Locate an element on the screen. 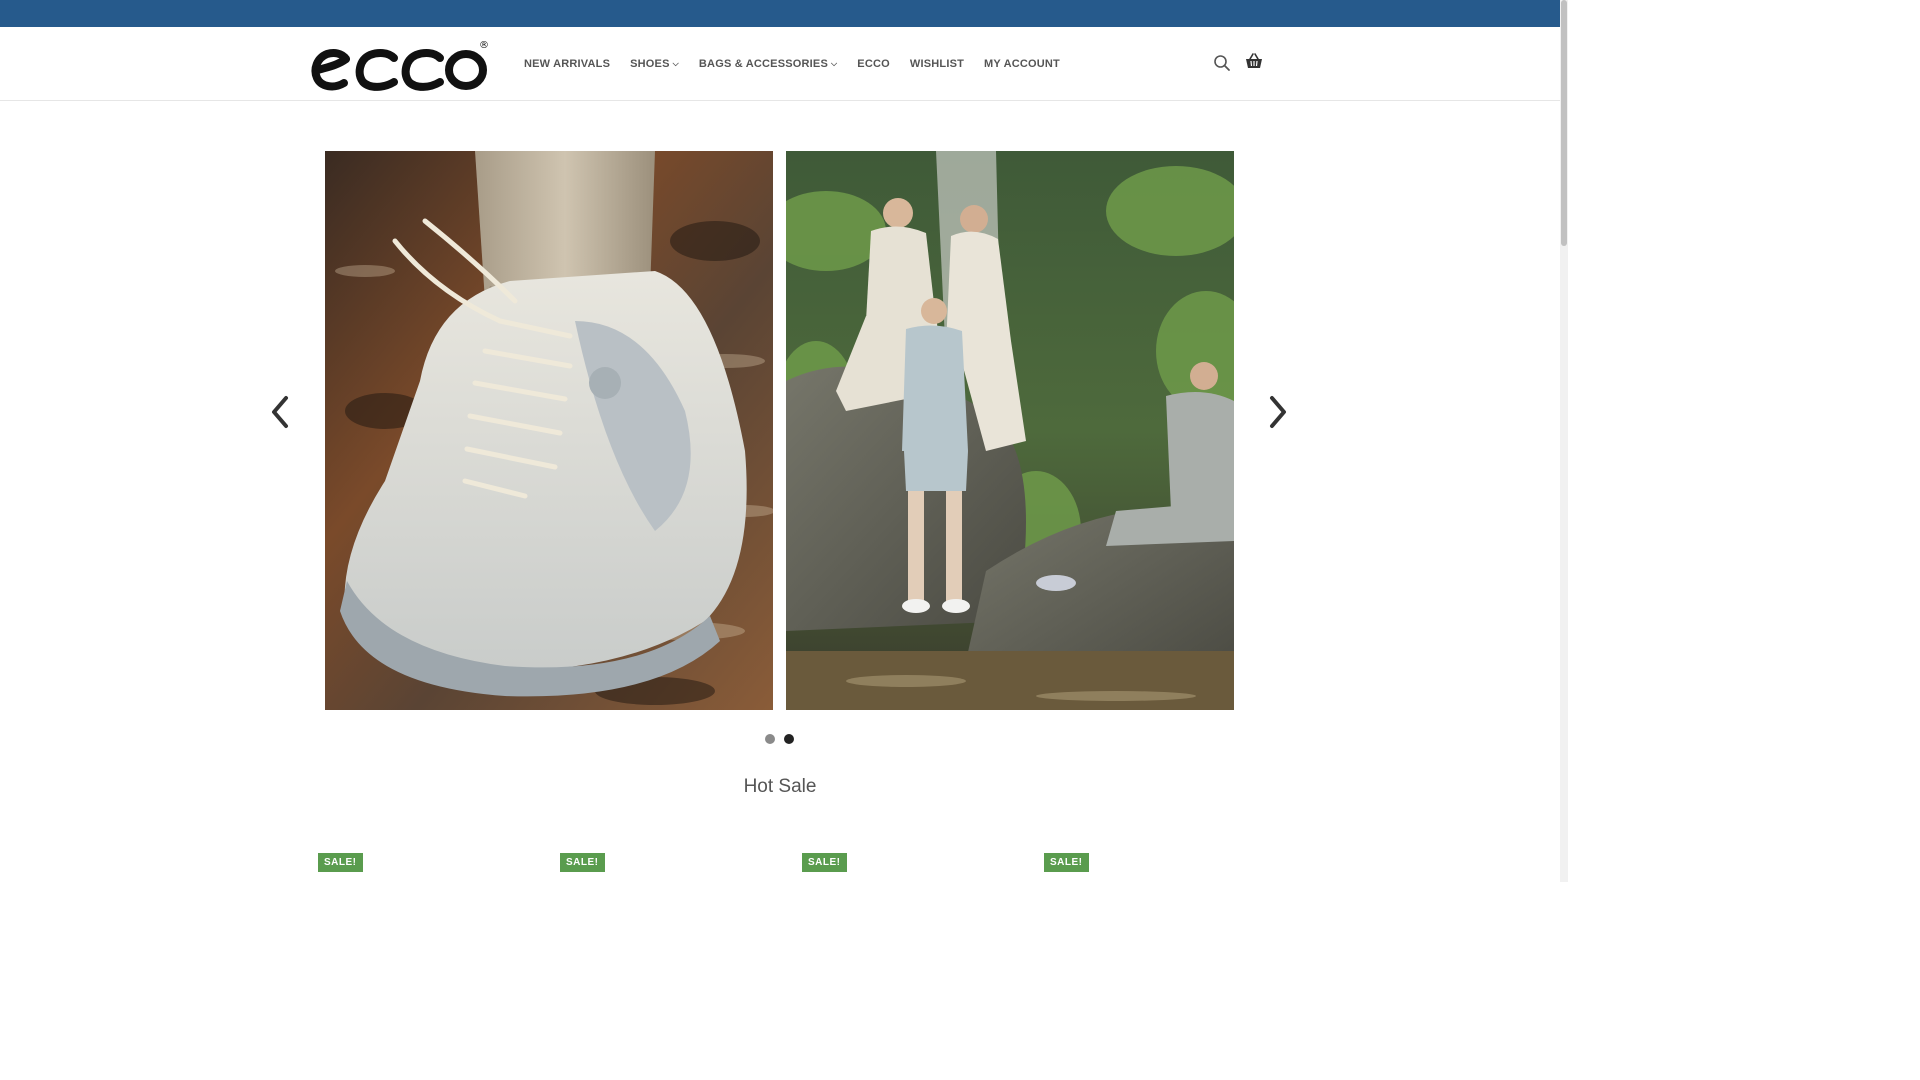 This screenshot has height=1080, width=1920. nav-label: ECCO is located at coordinates (873, 63).